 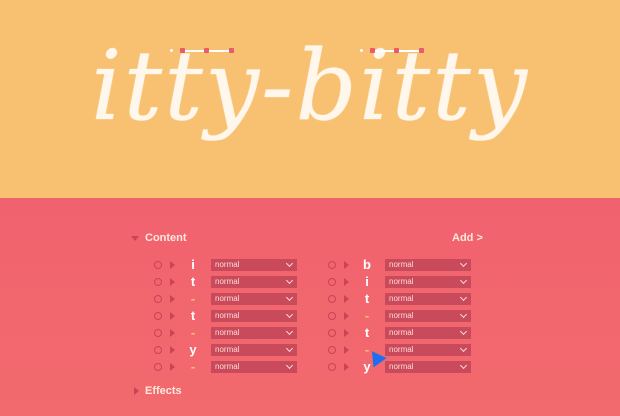 I want to click on add-button: Add >, so click(x=467, y=238).